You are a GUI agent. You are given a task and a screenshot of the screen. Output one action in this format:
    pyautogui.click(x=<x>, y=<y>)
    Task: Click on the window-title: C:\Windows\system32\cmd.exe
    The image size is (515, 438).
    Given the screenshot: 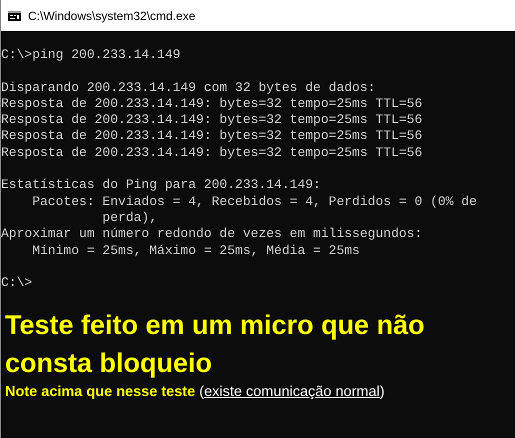 What is the action you would take?
    pyautogui.click(x=112, y=15)
    